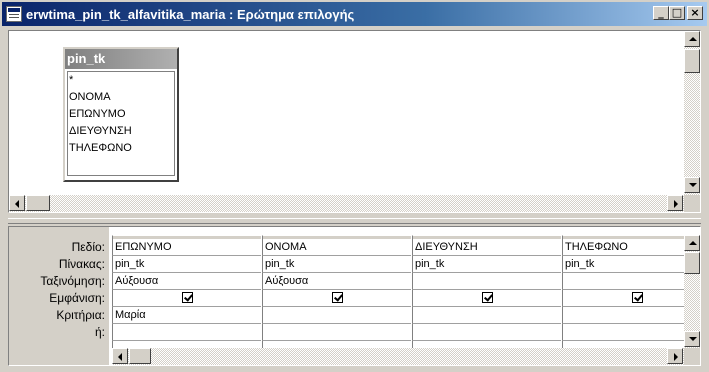 The height and width of the screenshot is (372, 709). I want to click on field-list-items: * ΟΝΟΜΑ ΕΠΩΝΥΜΟ ΔΙΕΥΘΥΝΣΗ ΤΗΛΕΦΩΝΟ, so click(121, 123).